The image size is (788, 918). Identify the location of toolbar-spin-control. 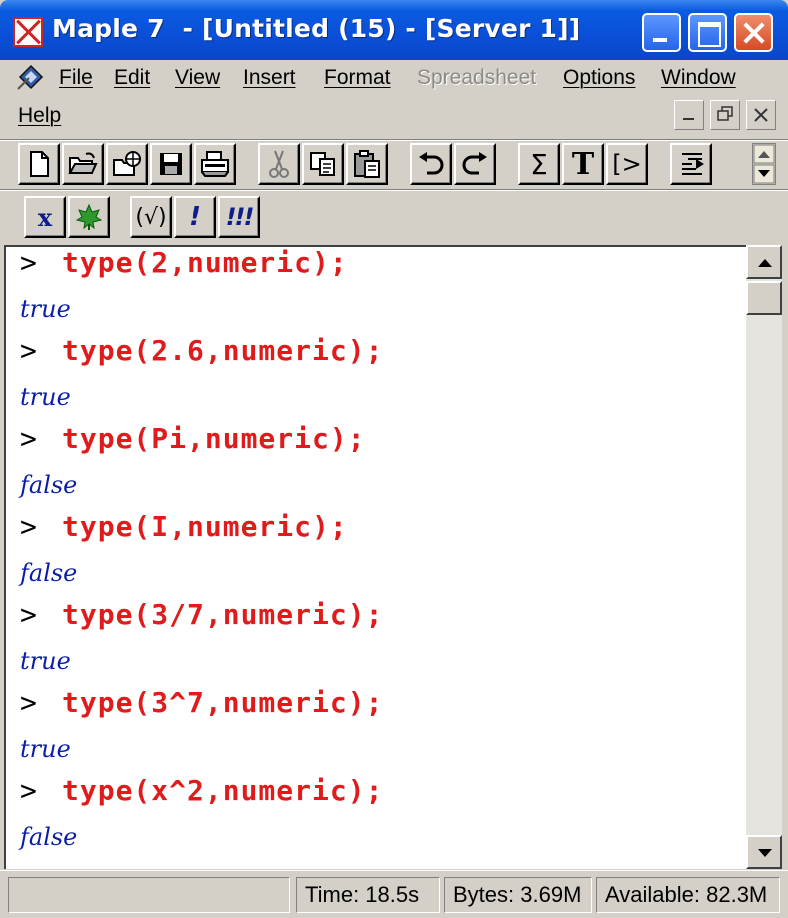
(764, 164).